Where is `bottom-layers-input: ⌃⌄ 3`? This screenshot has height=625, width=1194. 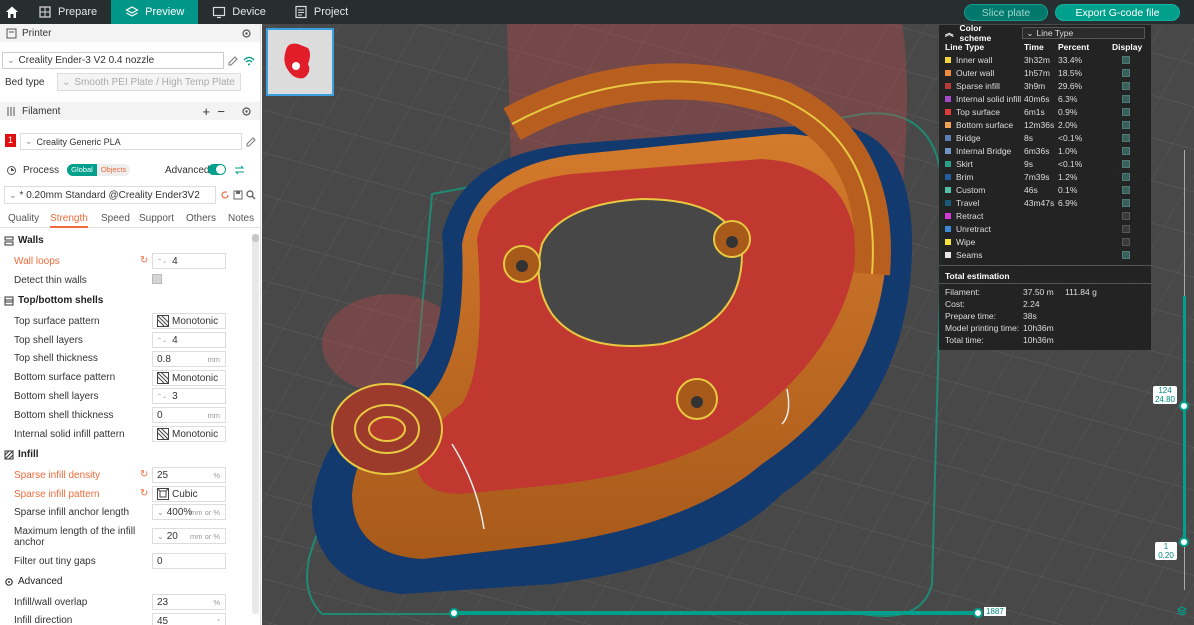
bottom-layers-input: ⌃⌄ 3 is located at coordinates (189, 396).